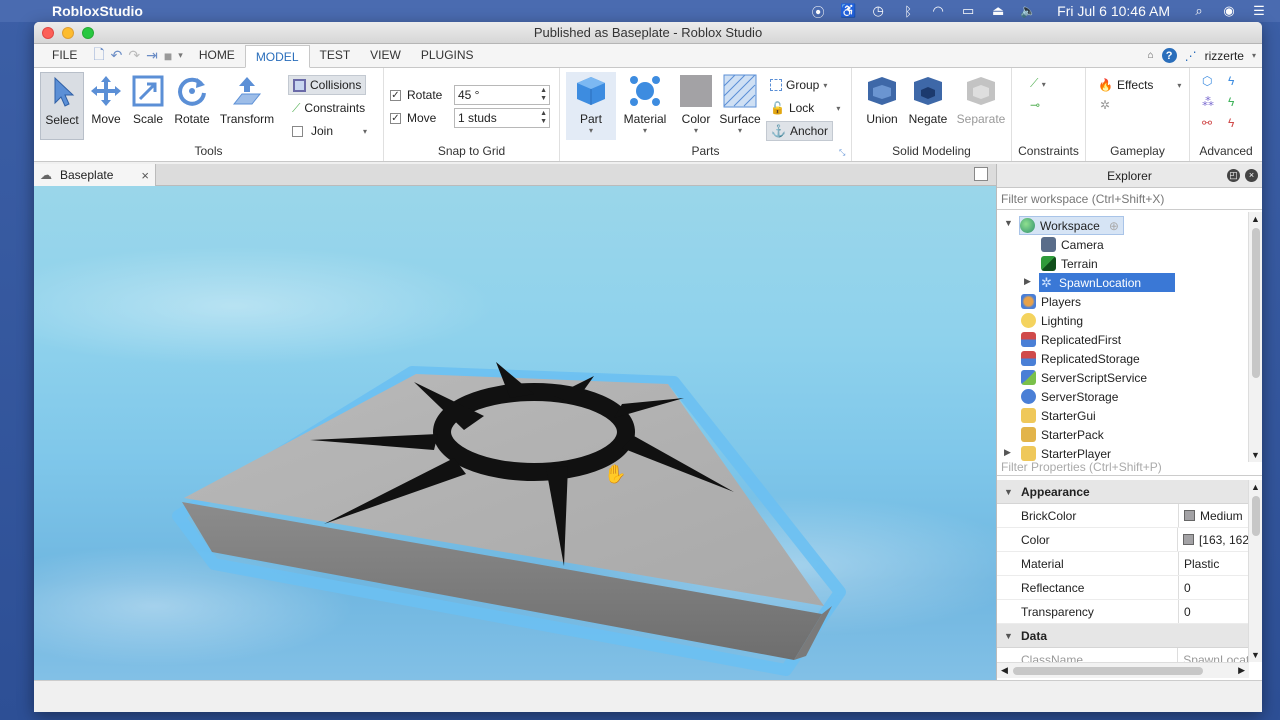 The width and height of the screenshot is (1280, 720). What do you see at coordinates (1256, 303) in the screenshot?
I see `explorer-scroll-thumb` at bounding box center [1256, 303].